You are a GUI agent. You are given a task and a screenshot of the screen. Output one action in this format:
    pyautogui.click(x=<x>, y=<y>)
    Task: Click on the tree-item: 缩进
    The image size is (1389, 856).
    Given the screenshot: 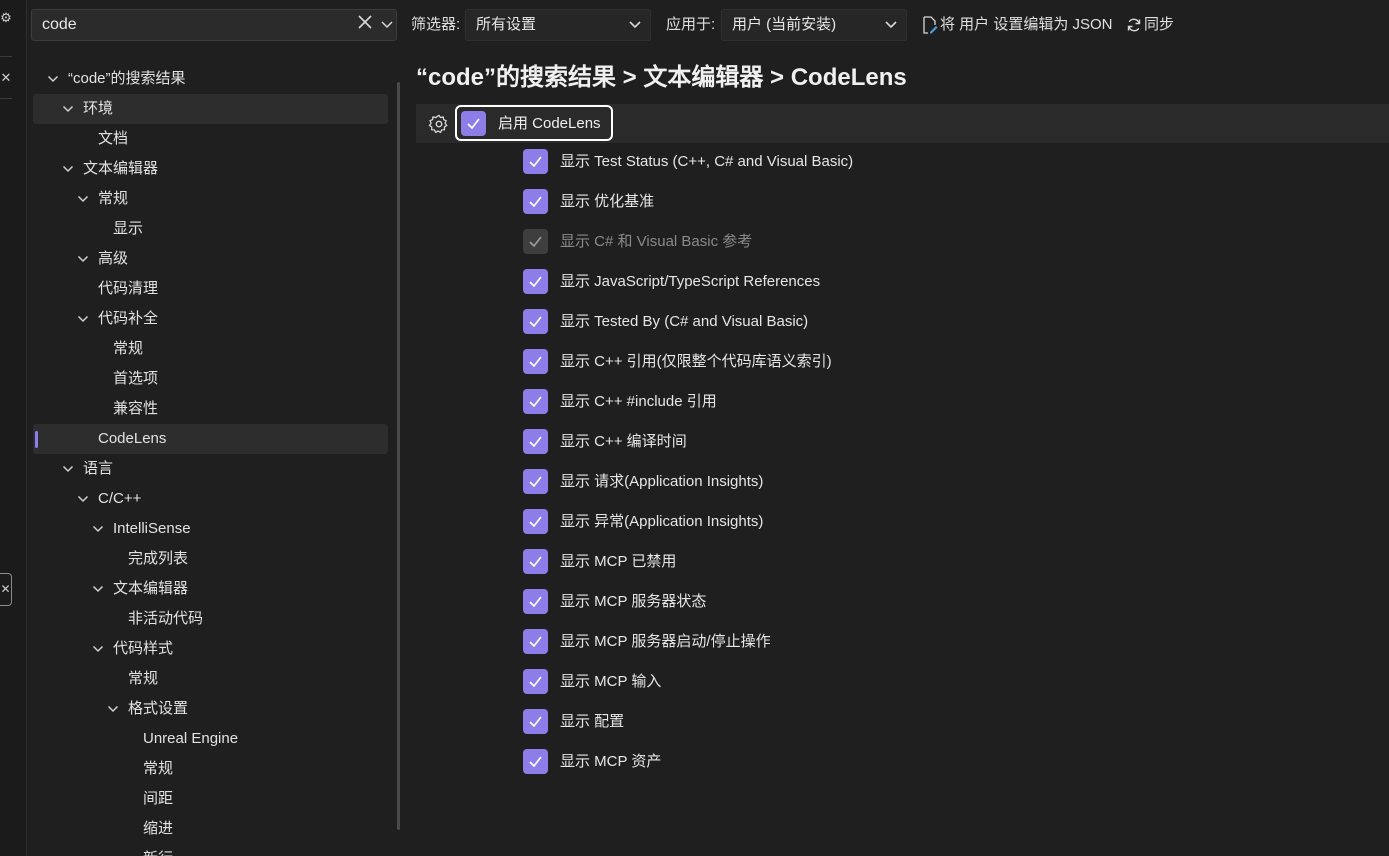 What is the action you would take?
    pyautogui.click(x=210, y=829)
    